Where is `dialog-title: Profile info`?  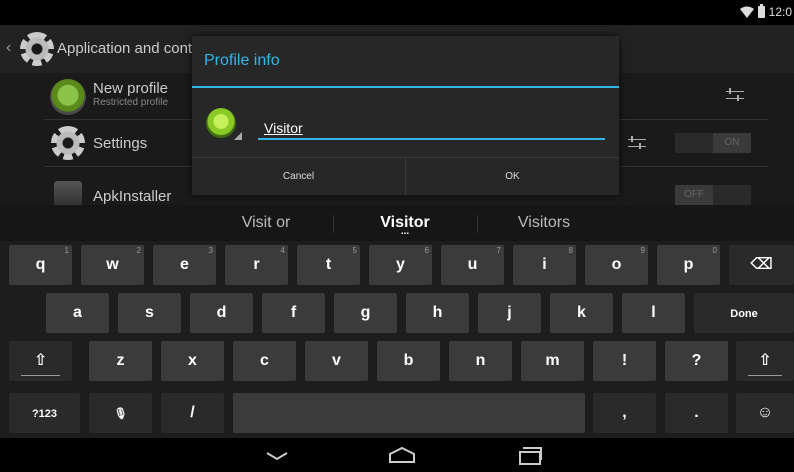 dialog-title: Profile info is located at coordinates (242, 60).